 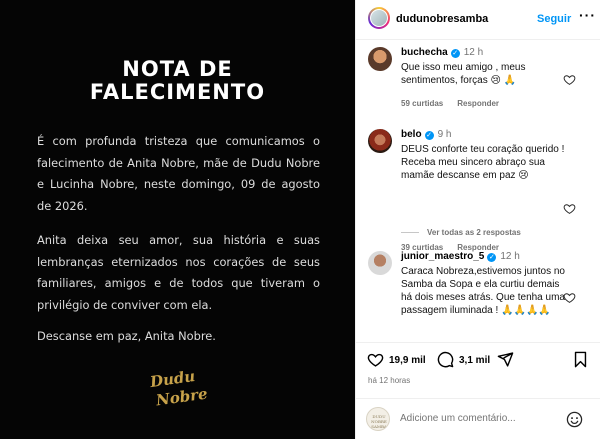 I want to click on current-user-avatar-text: DUDU NOBRE SAMBA, so click(x=379, y=421).